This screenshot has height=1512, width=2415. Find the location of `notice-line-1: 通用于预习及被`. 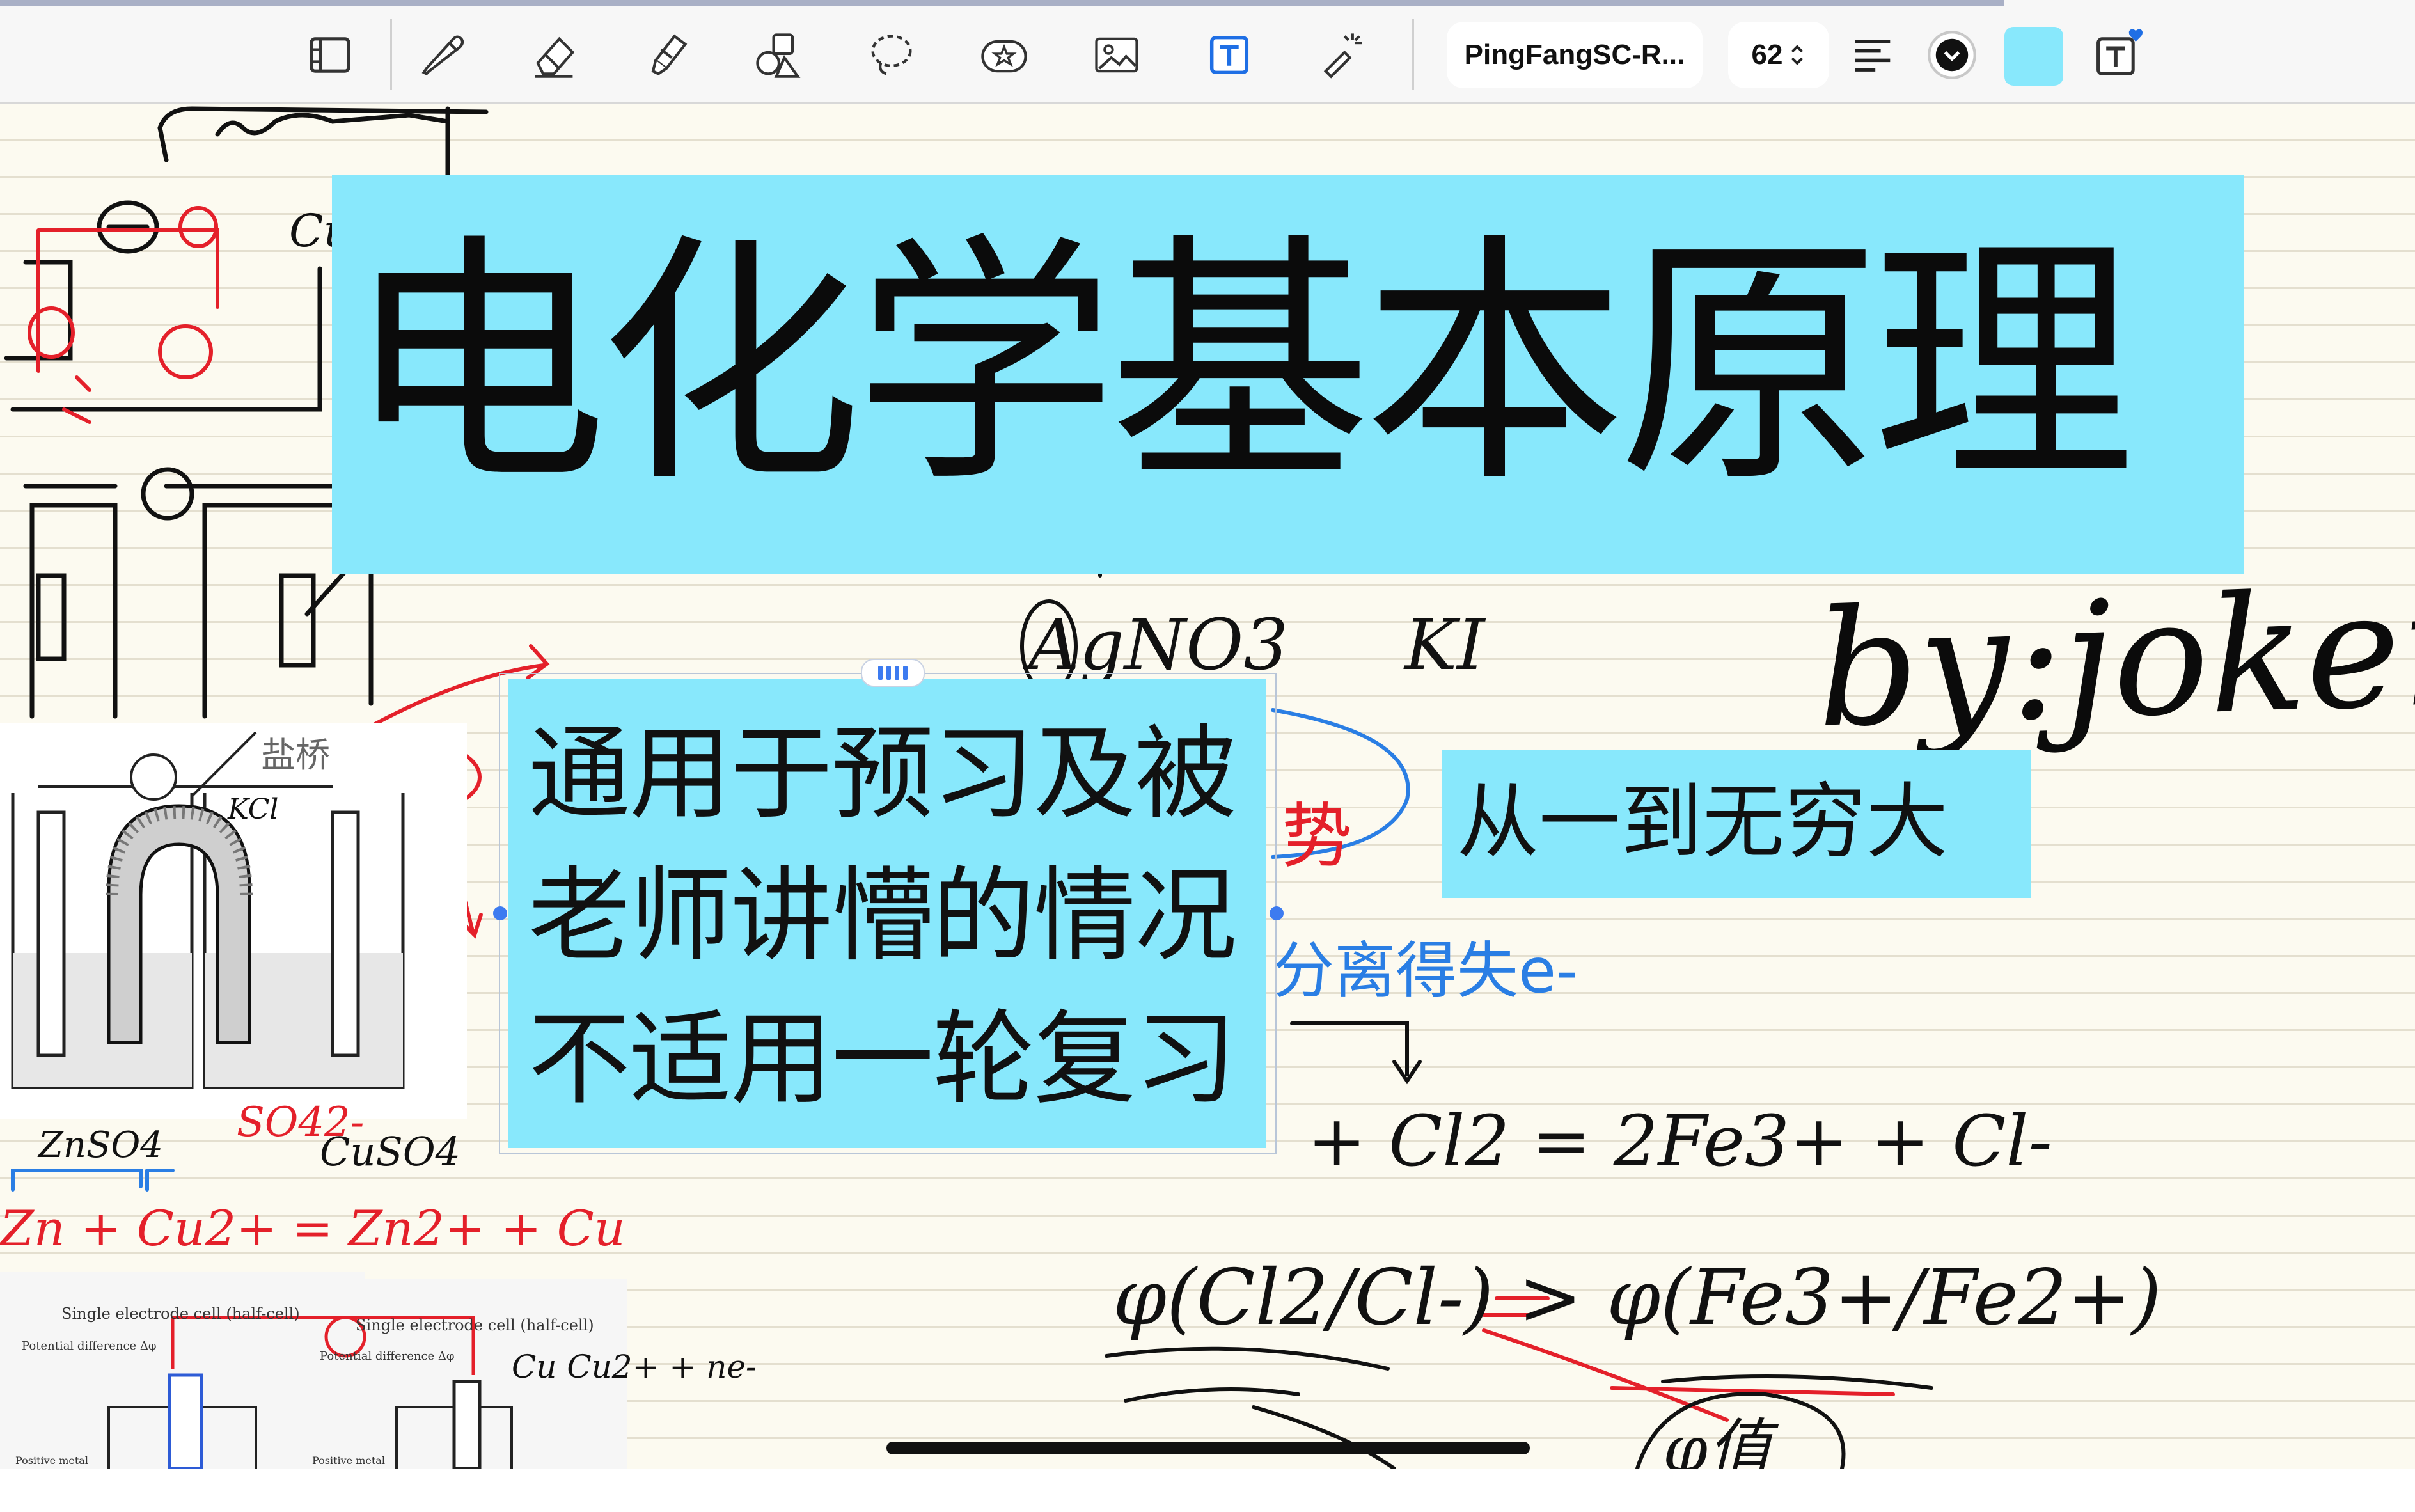

notice-line-1: 通用于预习及被 is located at coordinates (882, 773).